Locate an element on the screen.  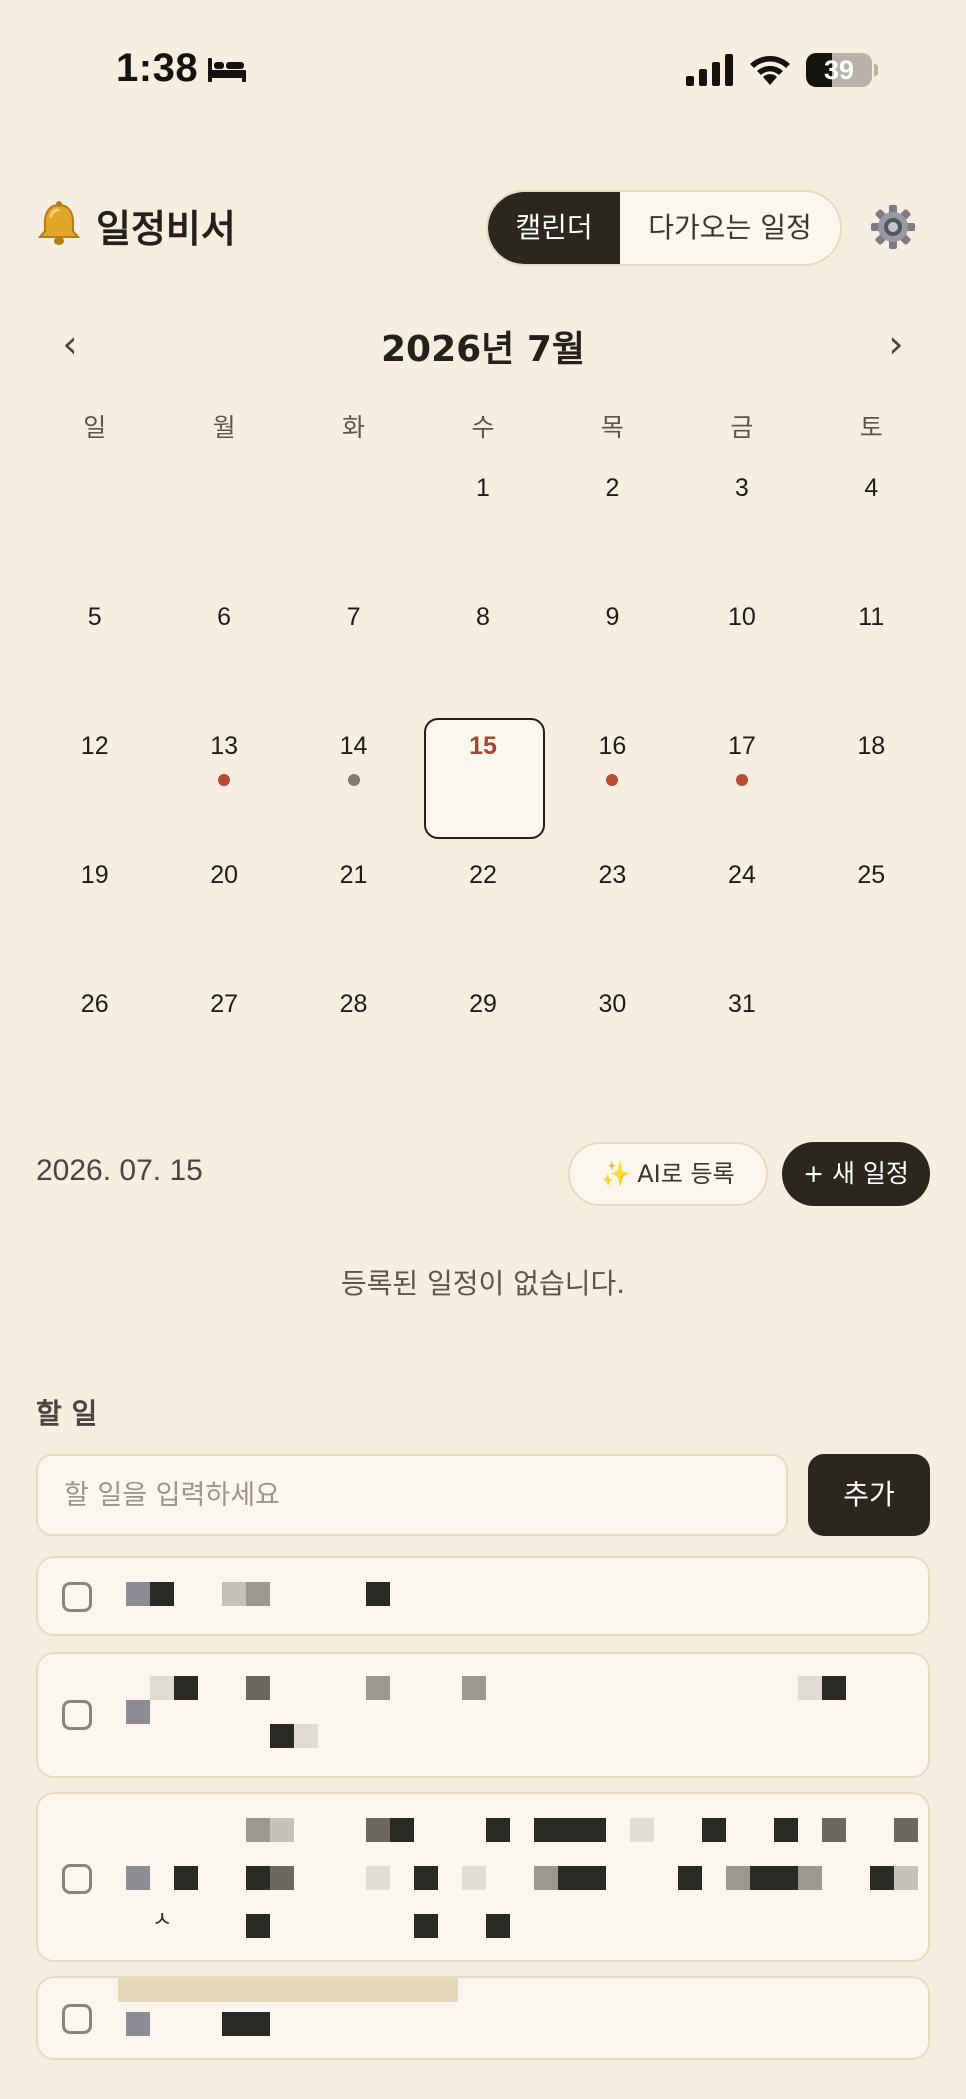
calendar-day: 6 is located at coordinates (223, 653).